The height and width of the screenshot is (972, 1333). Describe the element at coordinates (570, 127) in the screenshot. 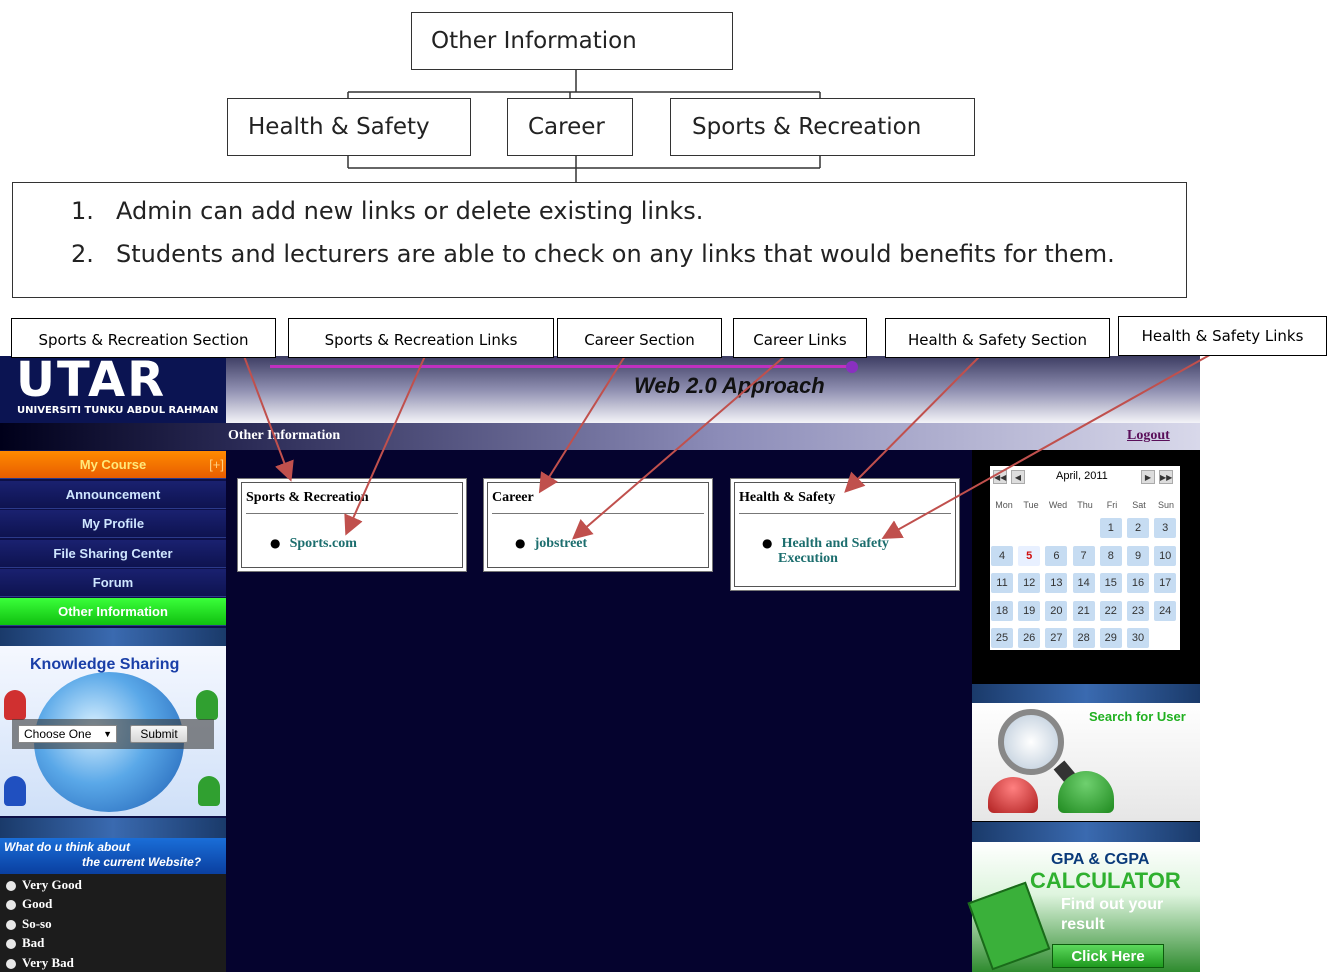

I see `diagram-child-career: Career` at that location.